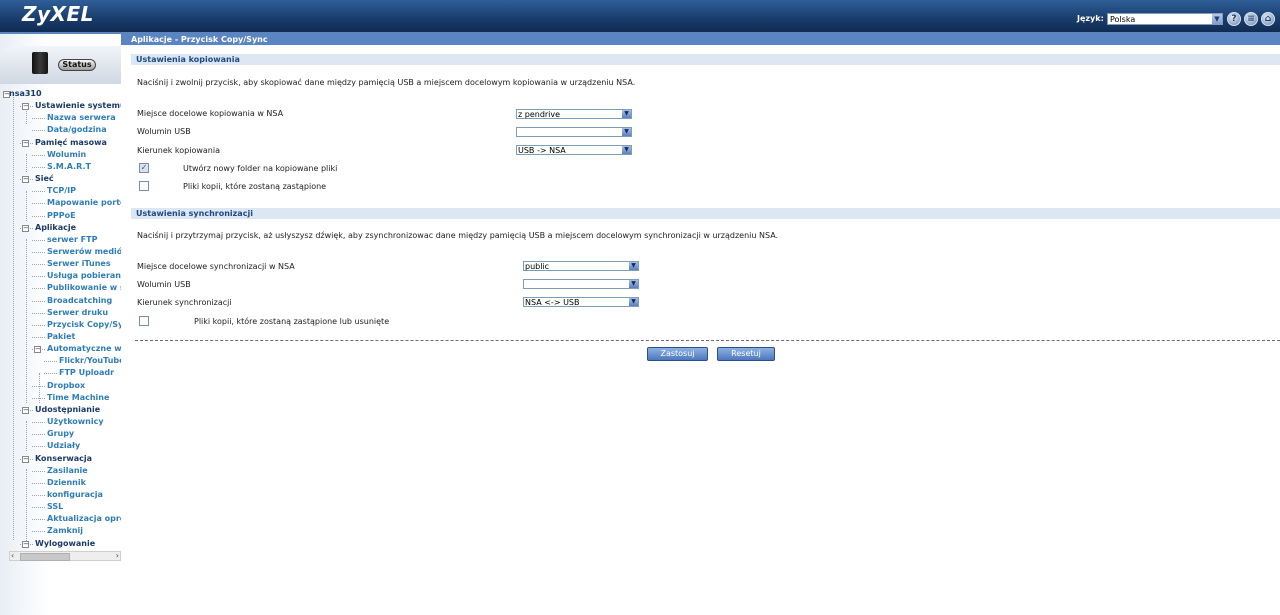  Describe the element at coordinates (84, 191) in the screenshot. I see `tree-item: TCP/IP` at that location.